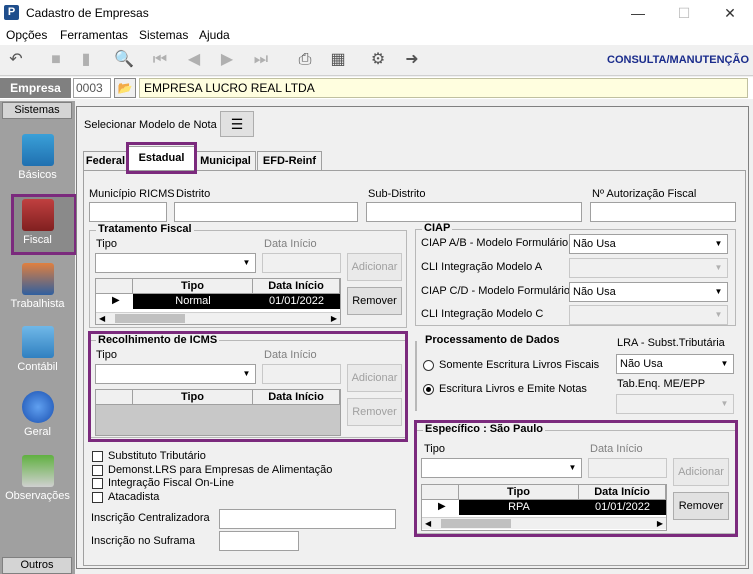 Image resolution: width=753 pixels, height=574 pixels. Describe the element at coordinates (134, 497) in the screenshot. I see `checkbox-atacadista-label: Atacadista` at that location.